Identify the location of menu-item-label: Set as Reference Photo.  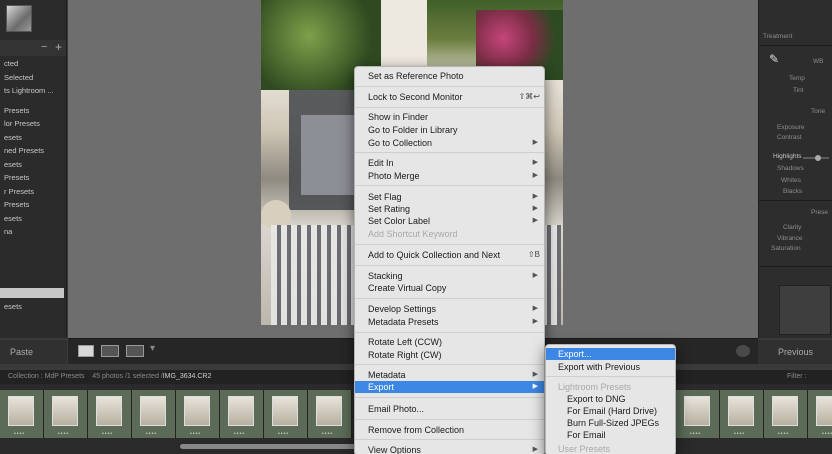
(416, 76).